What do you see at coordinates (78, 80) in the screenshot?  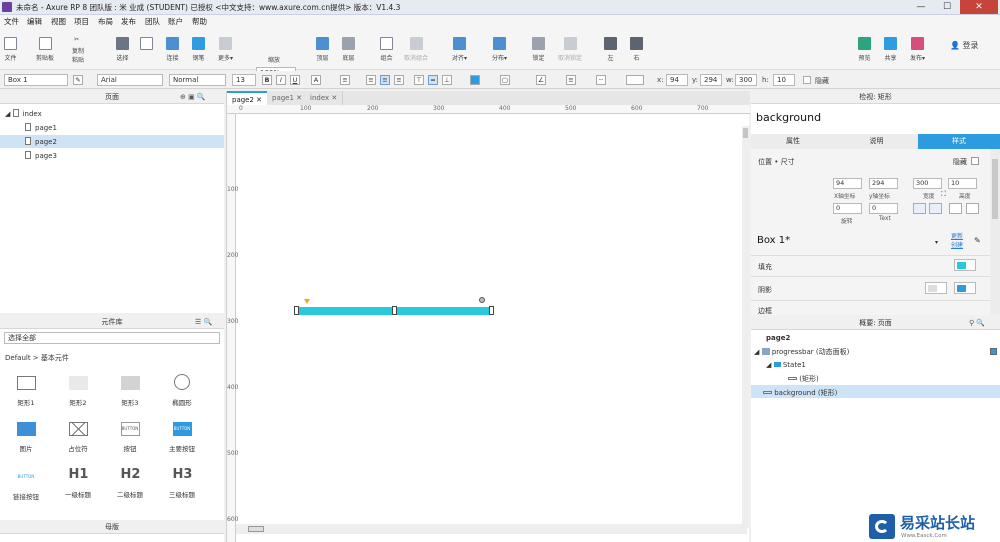 I see `style-manager-icon: ✎` at bounding box center [78, 80].